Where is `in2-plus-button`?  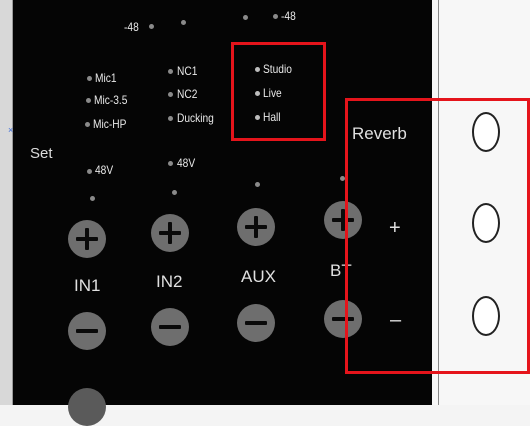 in2-plus-button is located at coordinates (170, 233).